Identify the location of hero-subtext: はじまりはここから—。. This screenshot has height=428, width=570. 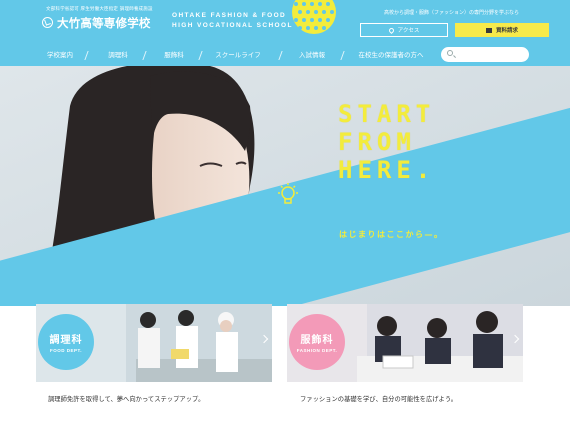
(391, 234).